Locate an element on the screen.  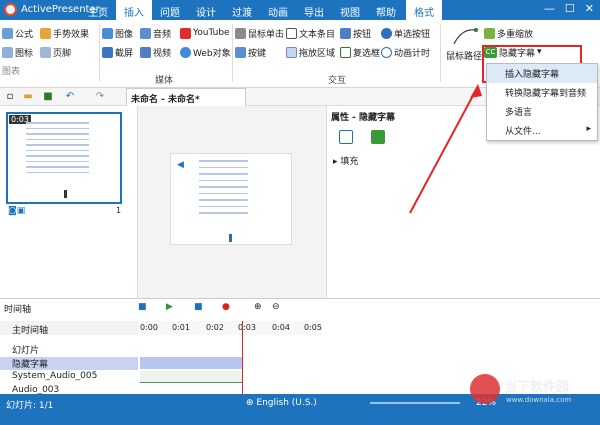
annotation-arrow is located at coordinates (445, 149).